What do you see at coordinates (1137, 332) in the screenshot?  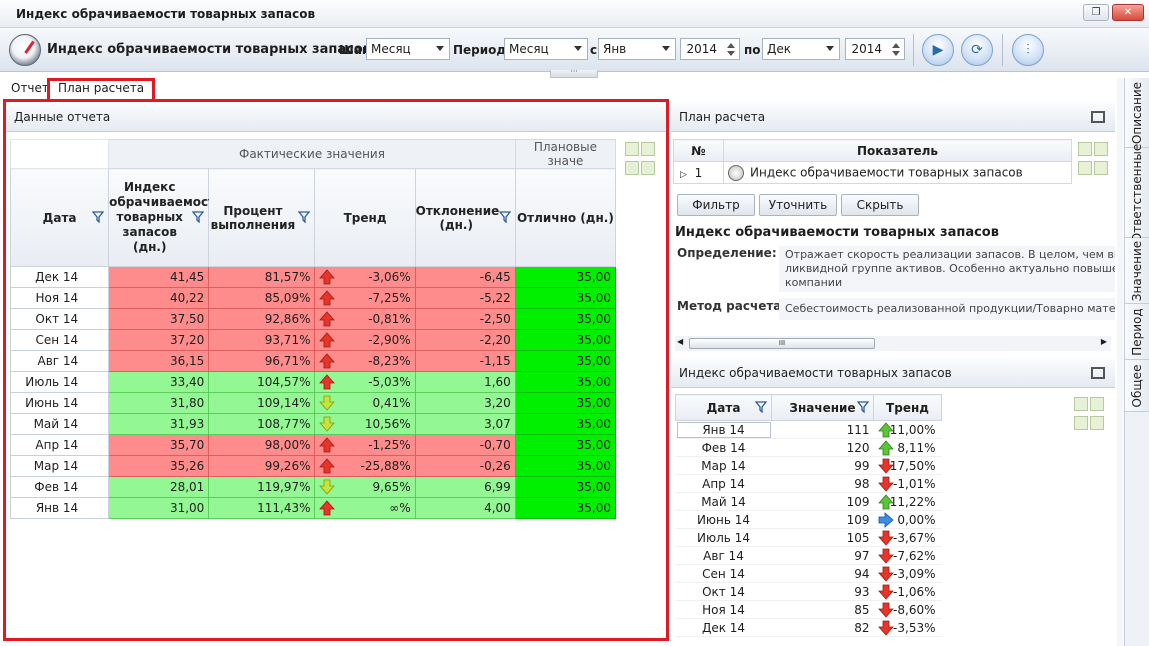 I see `side-tab-period: Период` at bounding box center [1137, 332].